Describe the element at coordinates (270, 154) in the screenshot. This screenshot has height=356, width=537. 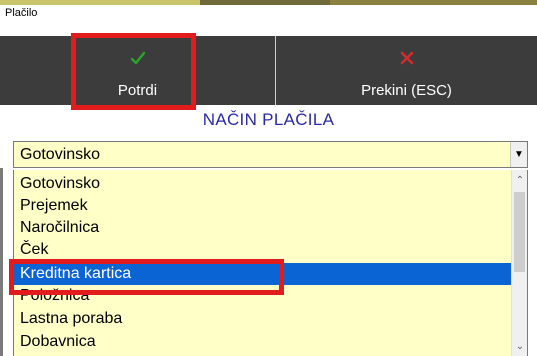
I see `payment-method-select: Gotovinsko ▼` at that location.